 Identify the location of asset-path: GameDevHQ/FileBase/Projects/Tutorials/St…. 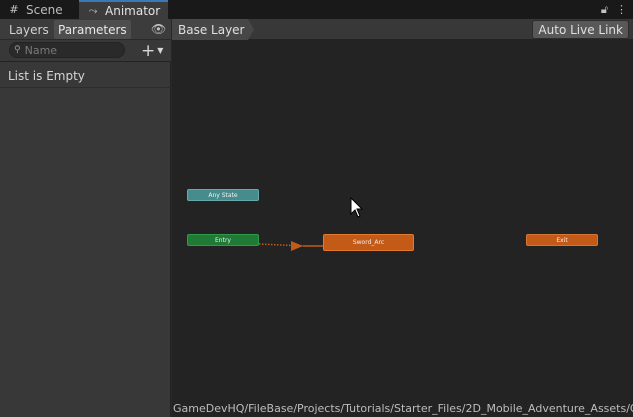
(403, 408).